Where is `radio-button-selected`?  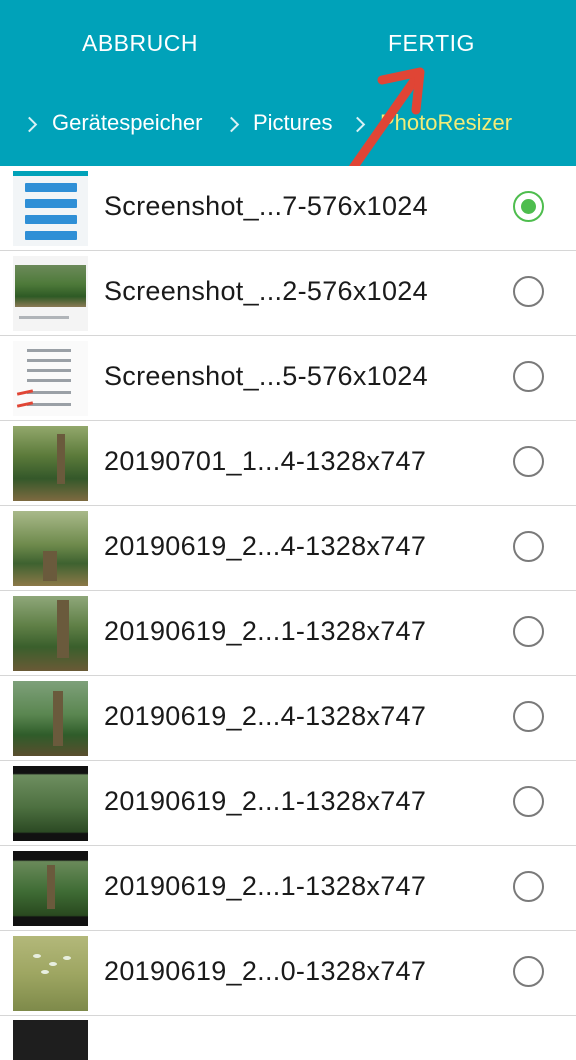 radio-button-selected is located at coordinates (528, 206).